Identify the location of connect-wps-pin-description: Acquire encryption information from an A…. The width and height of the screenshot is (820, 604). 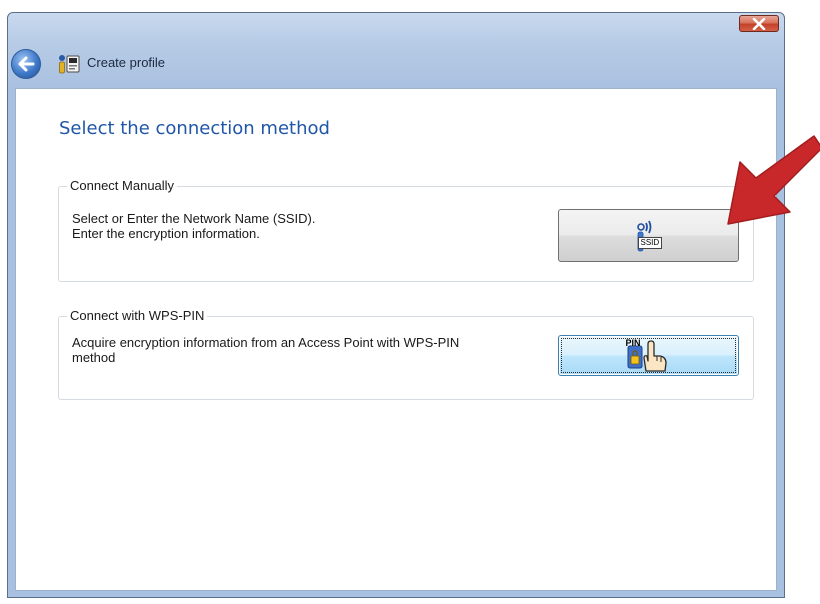
(307, 350).